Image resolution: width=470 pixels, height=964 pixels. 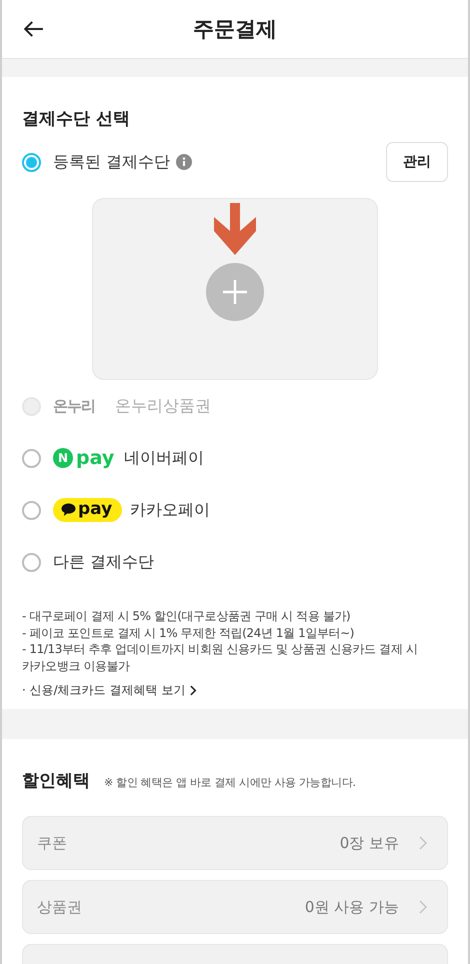 I want to click on option-label: 온누리상품권, so click(x=163, y=406).